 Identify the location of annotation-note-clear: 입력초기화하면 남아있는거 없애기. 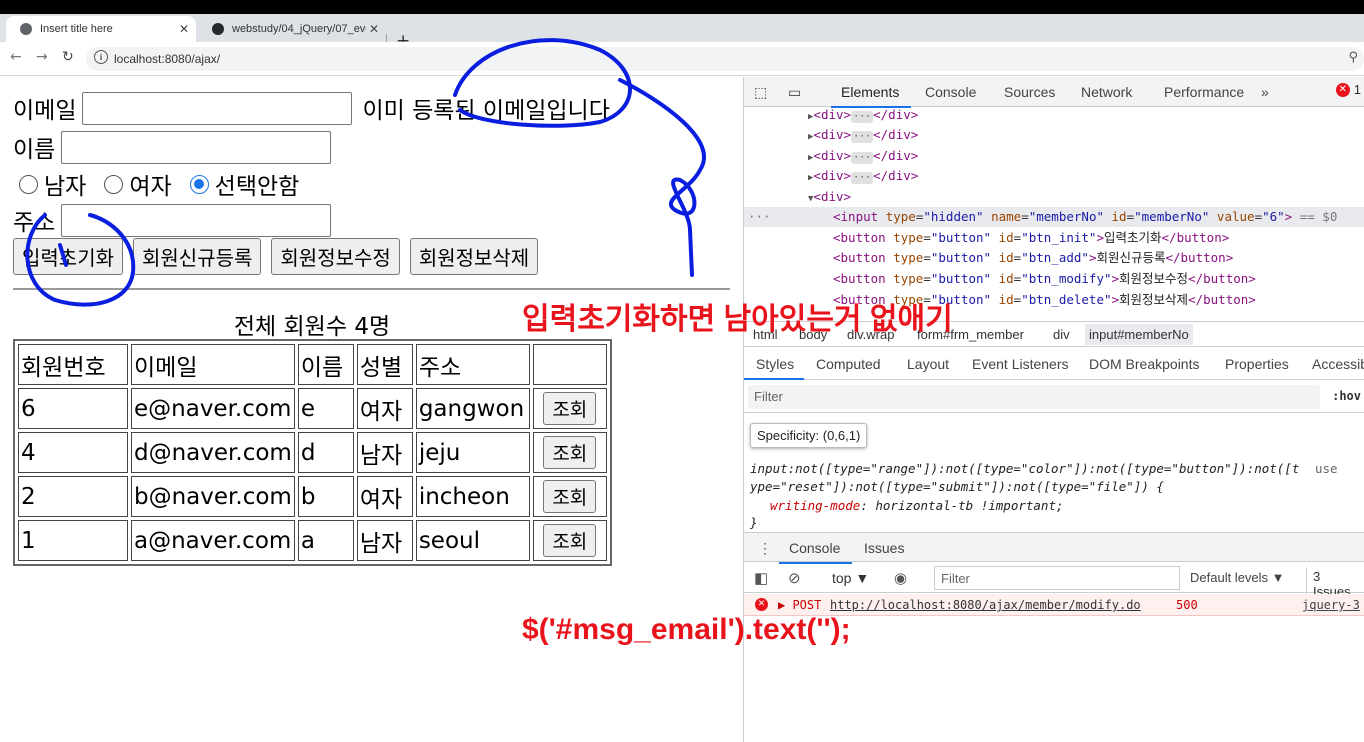
(737, 319).